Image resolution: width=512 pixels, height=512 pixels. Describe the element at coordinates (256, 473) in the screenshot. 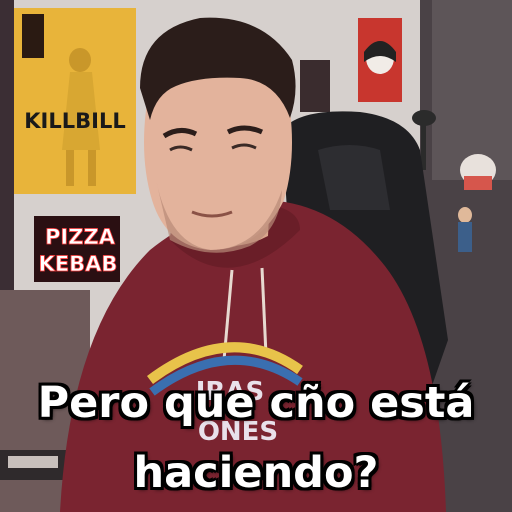

I see `subtitle-line-2: haciendo?` at that location.